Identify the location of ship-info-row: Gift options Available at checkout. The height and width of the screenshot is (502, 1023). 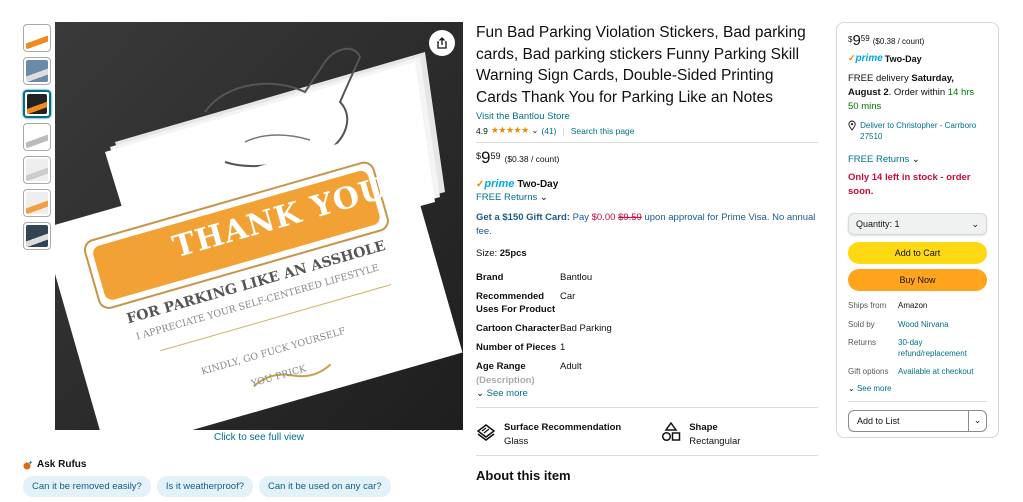
(917, 372).